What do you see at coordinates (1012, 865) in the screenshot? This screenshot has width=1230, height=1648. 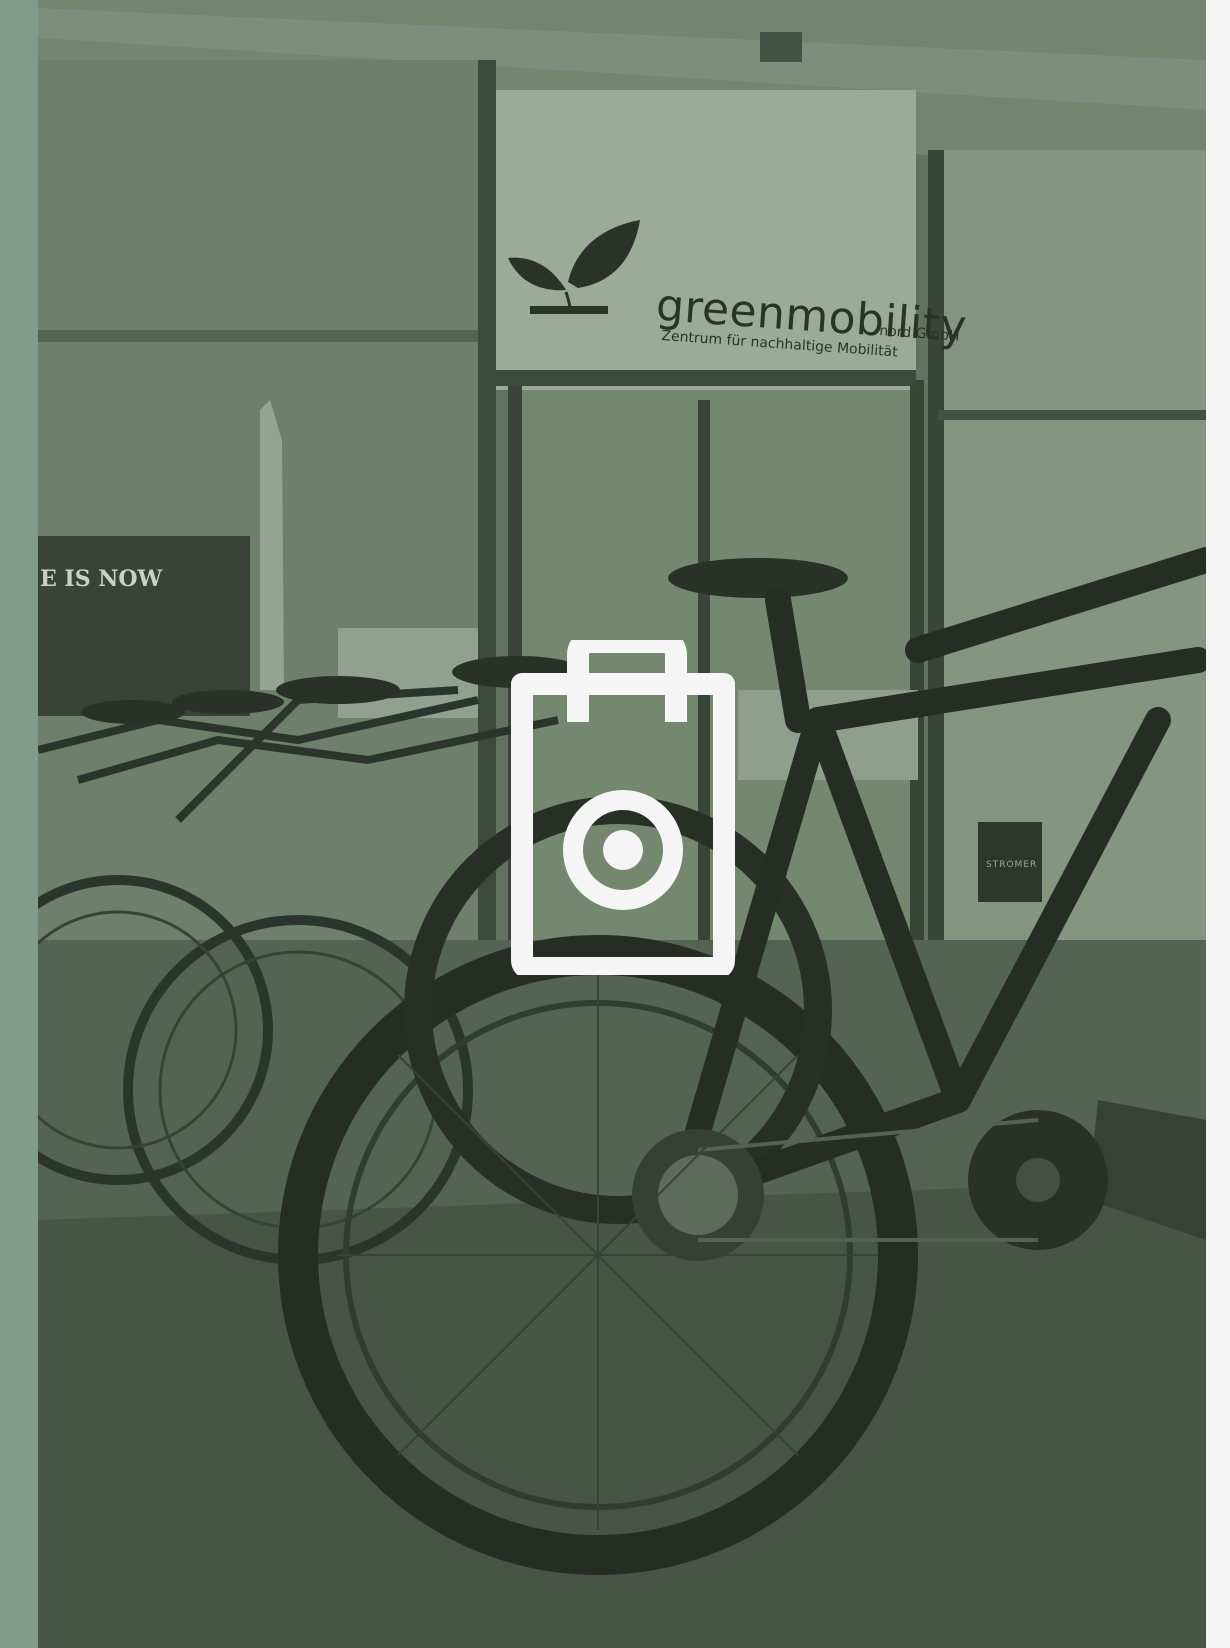 I see `stromer-sign-text: STROMER` at bounding box center [1012, 865].